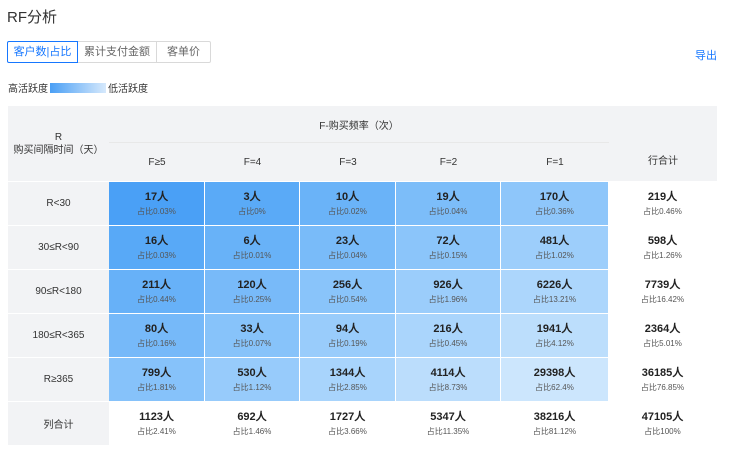  I want to click on cell-count: 1941人, so click(554, 328).